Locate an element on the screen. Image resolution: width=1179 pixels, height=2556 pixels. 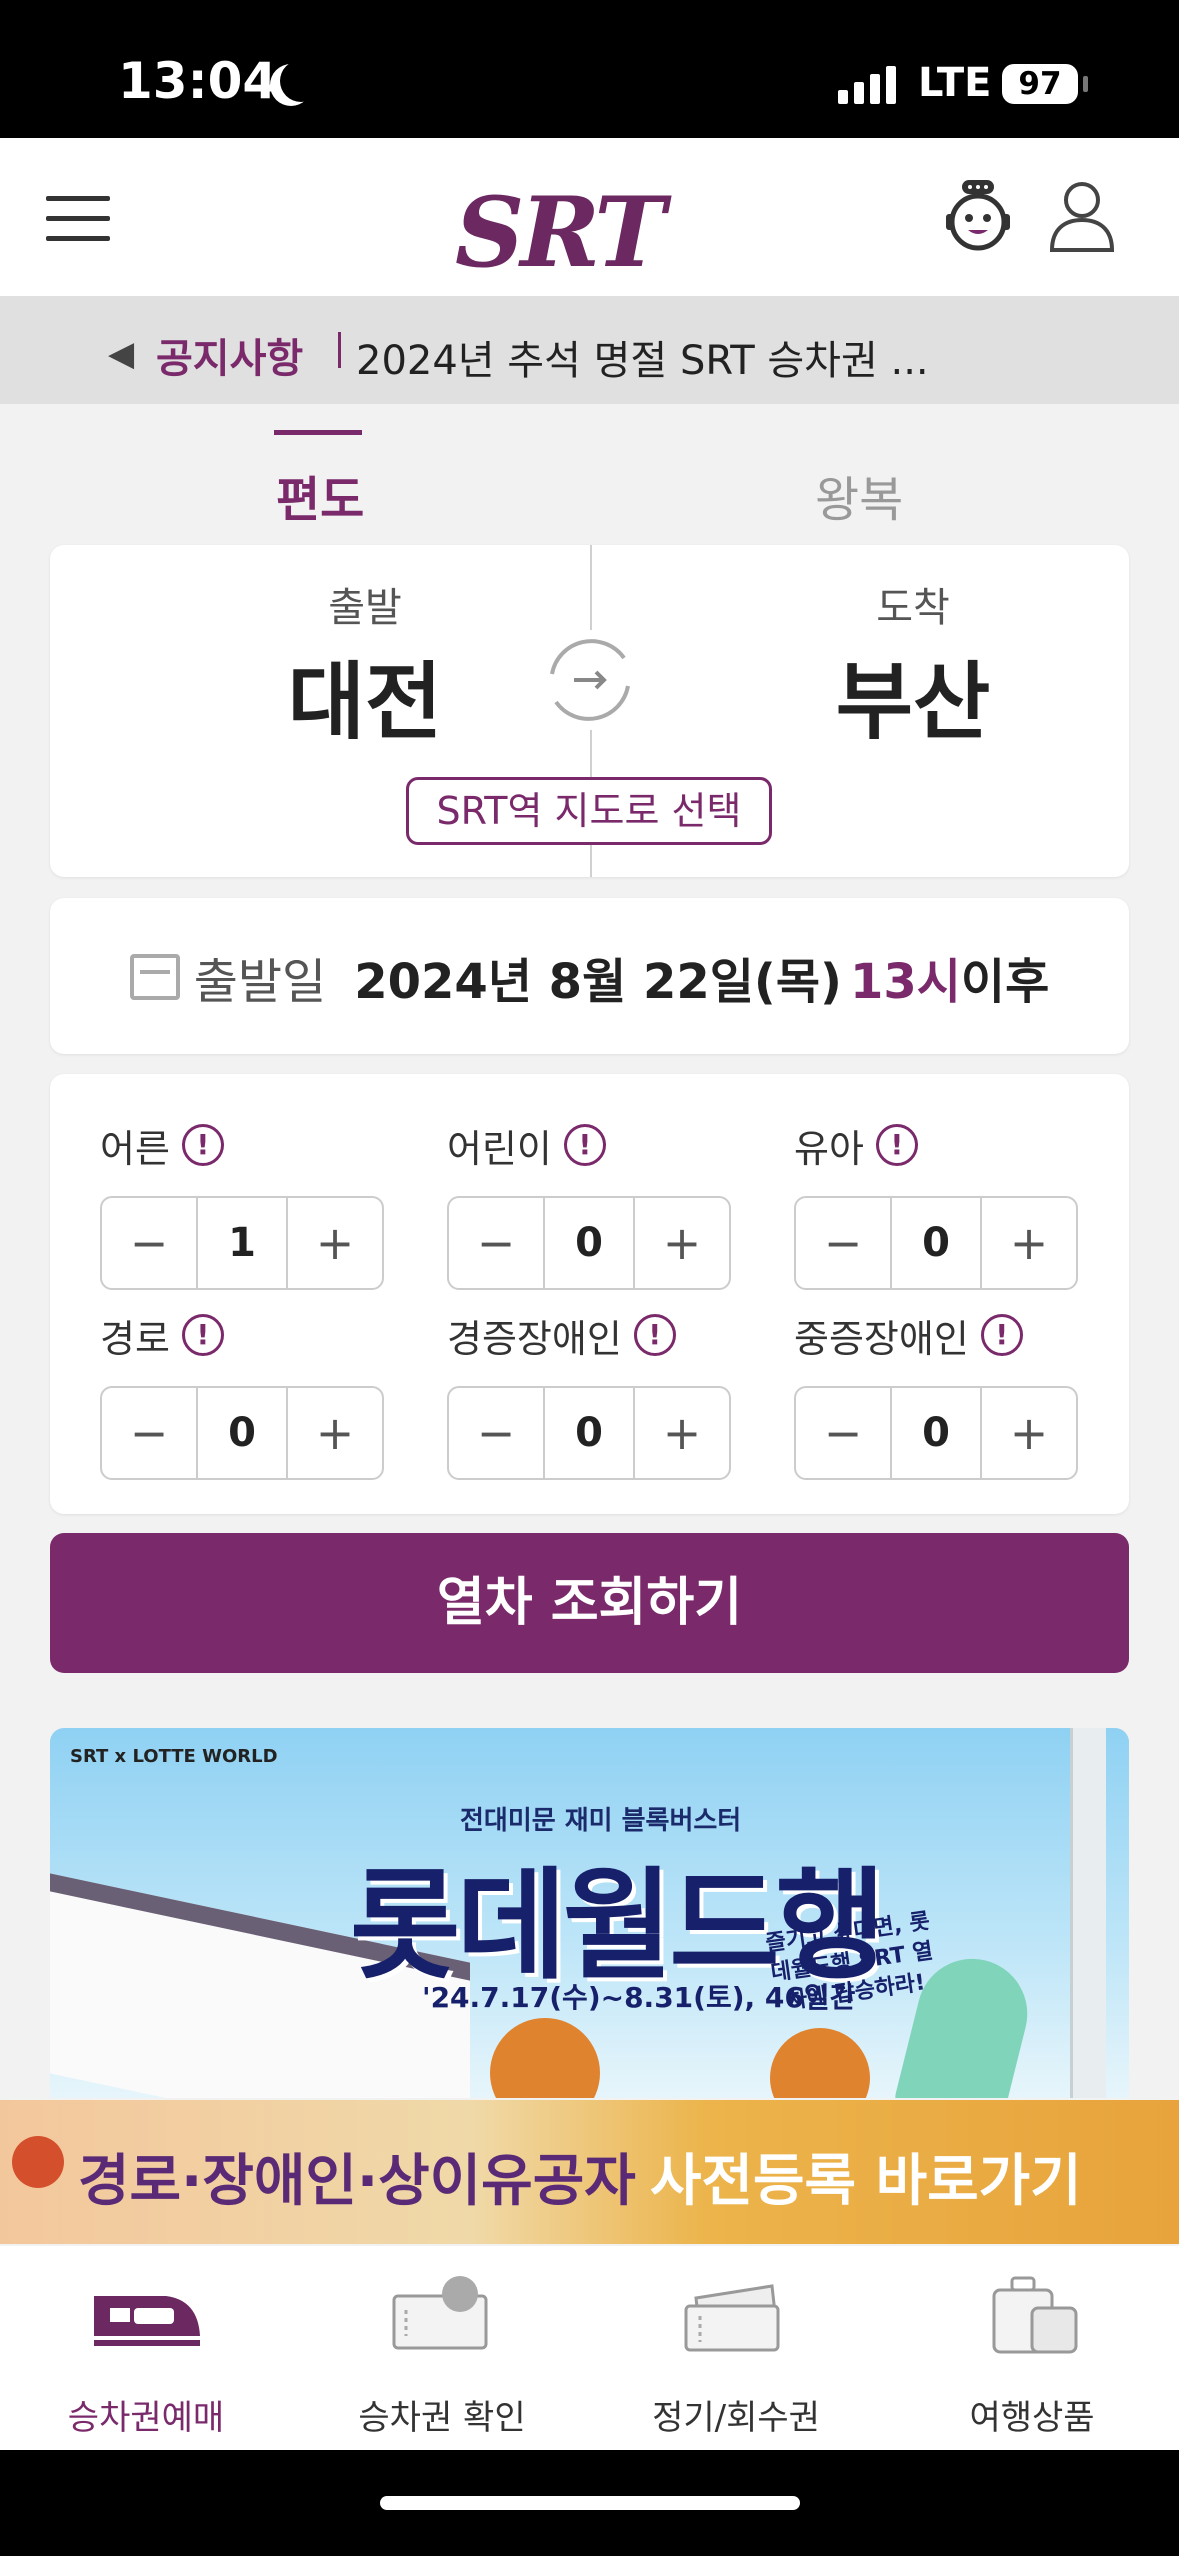
search-trains-button: 열차 조회하기 is located at coordinates (589, 1603).